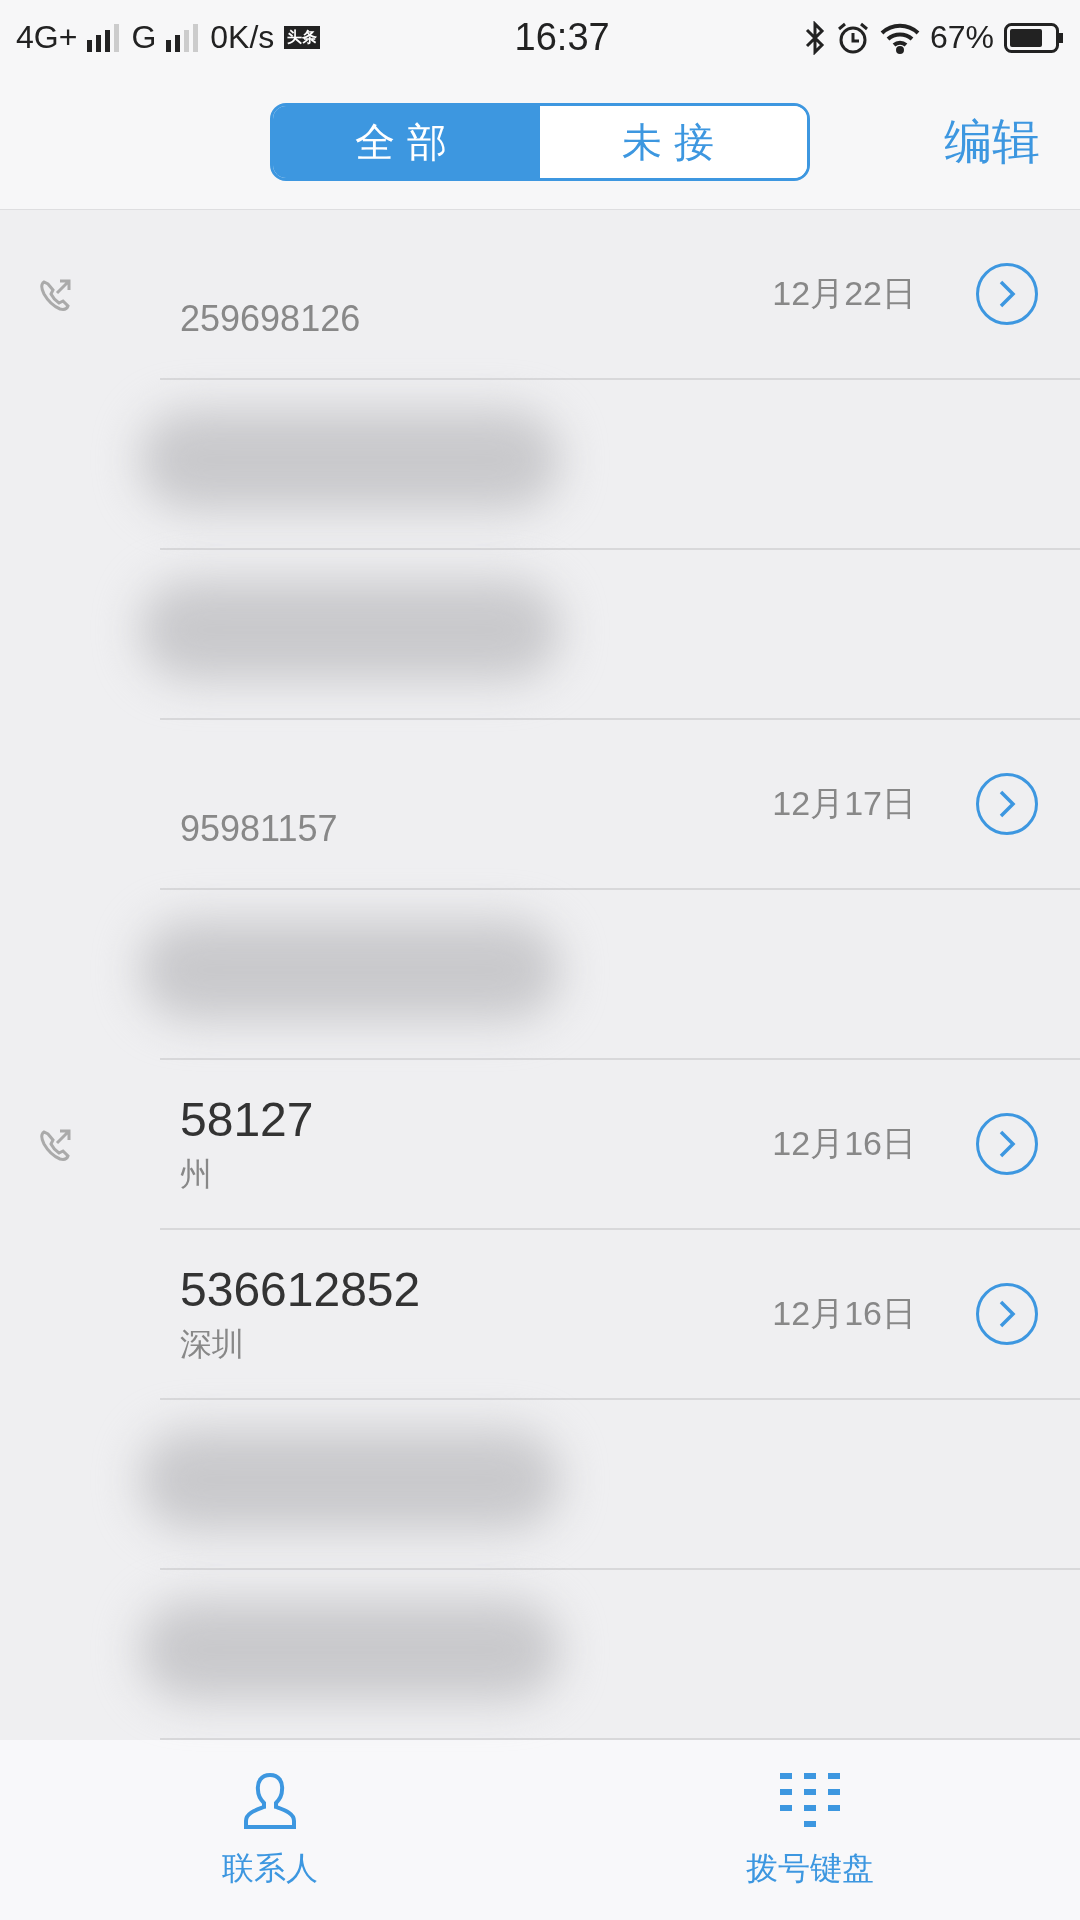  Describe the element at coordinates (247, 1119) in the screenshot. I see `phone-number: 58127` at that location.